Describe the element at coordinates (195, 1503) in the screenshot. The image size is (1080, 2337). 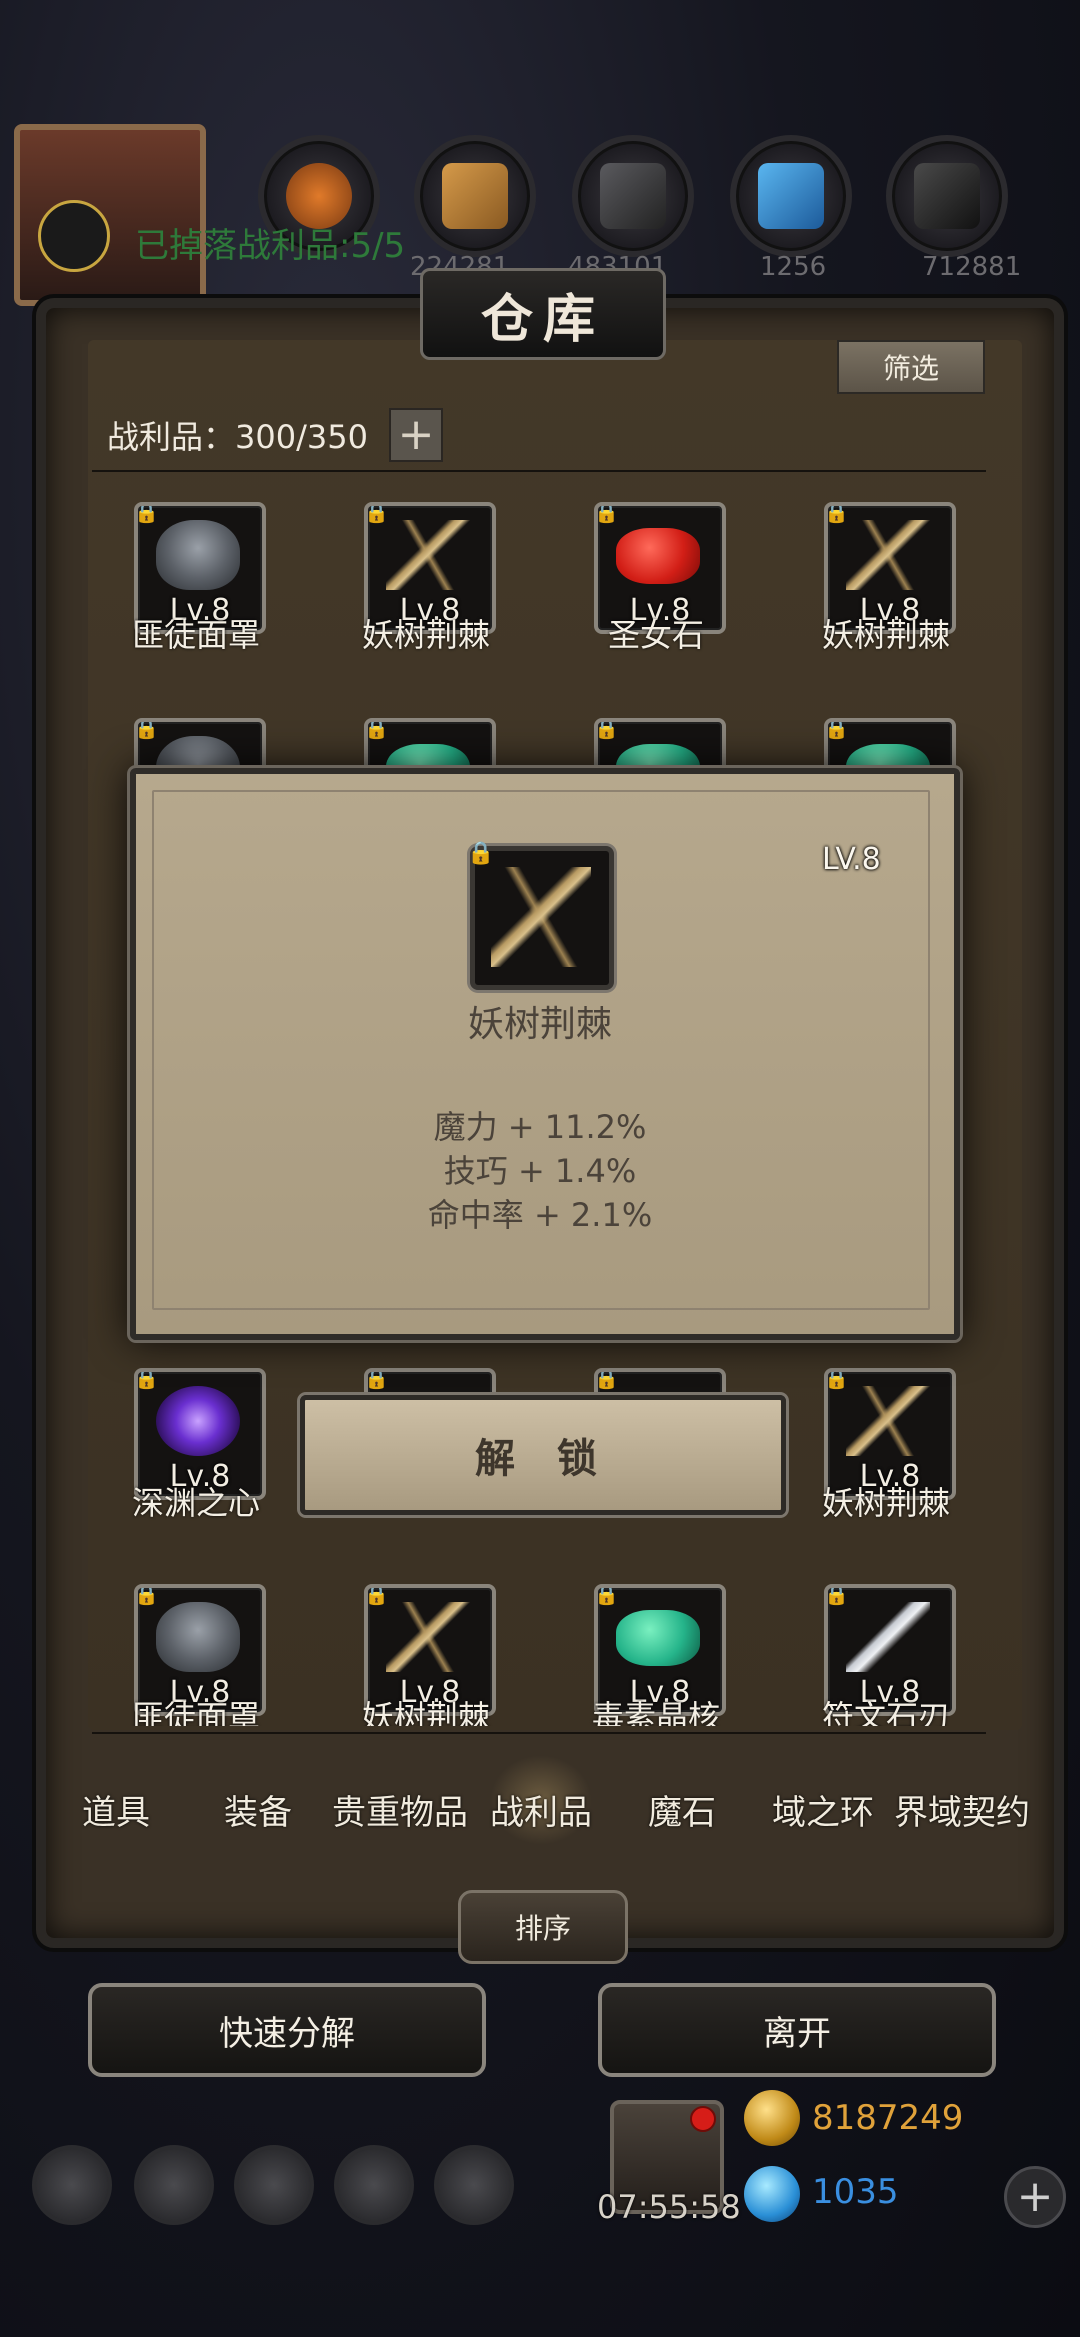
I see `item-name: 深渊之心` at that location.